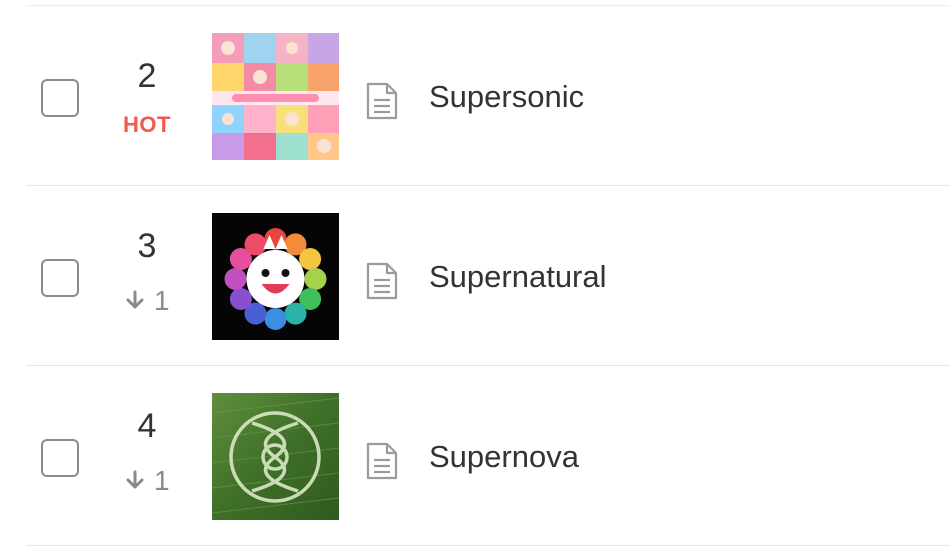 This screenshot has width=950, height=546. What do you see at coordinates (147, 124) in the screenshot?
I see `hot-badge: HOT` at bounding box center [147, 124].